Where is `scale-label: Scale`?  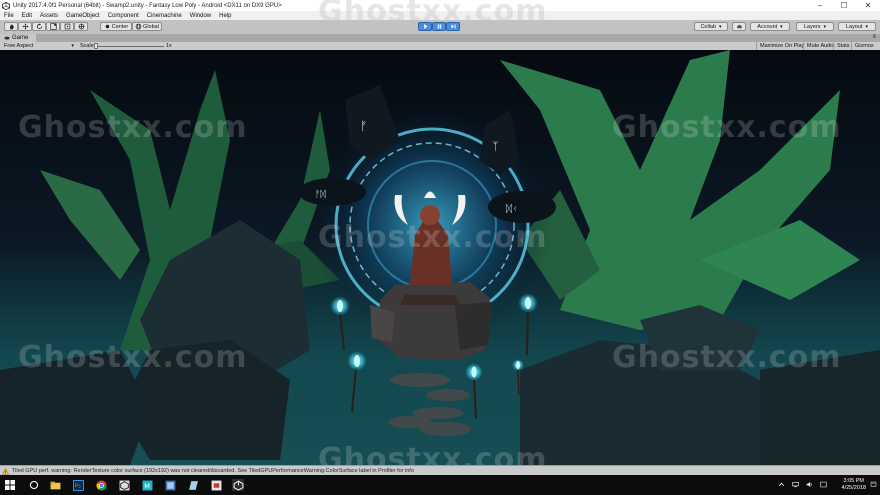 scale-label: Scale is located at coordinates (87, 46).